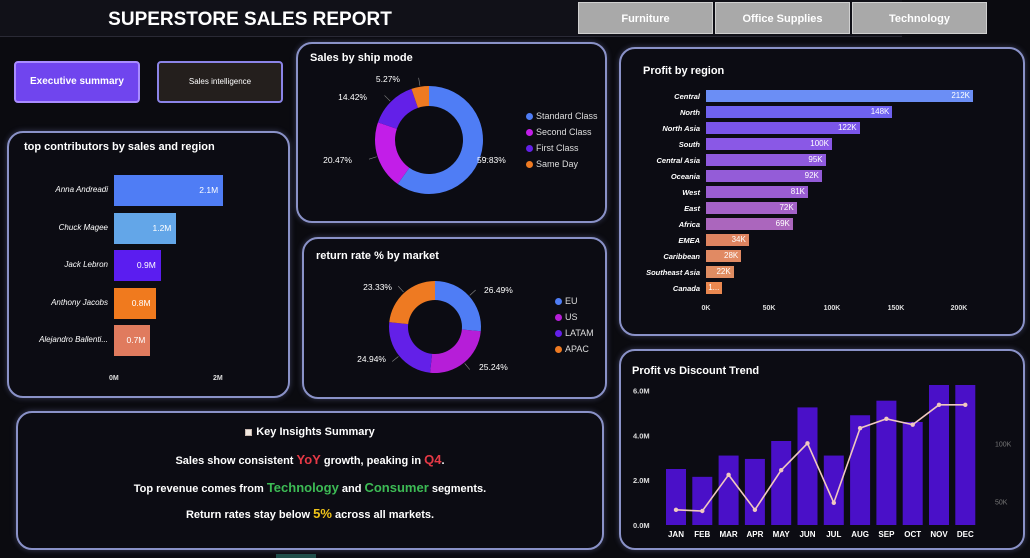 The height and width of the screenshot is (558, 1030). I want to click on contributor-value: 0.9M, so click(146, 265).